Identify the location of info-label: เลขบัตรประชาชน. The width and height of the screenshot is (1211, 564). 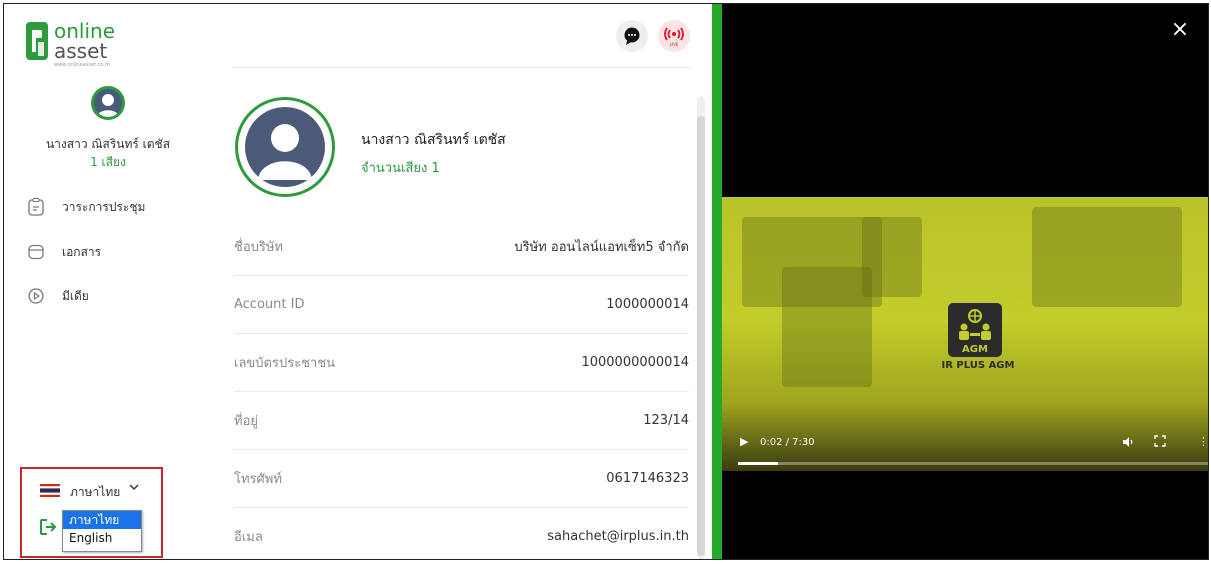
(285, 363).